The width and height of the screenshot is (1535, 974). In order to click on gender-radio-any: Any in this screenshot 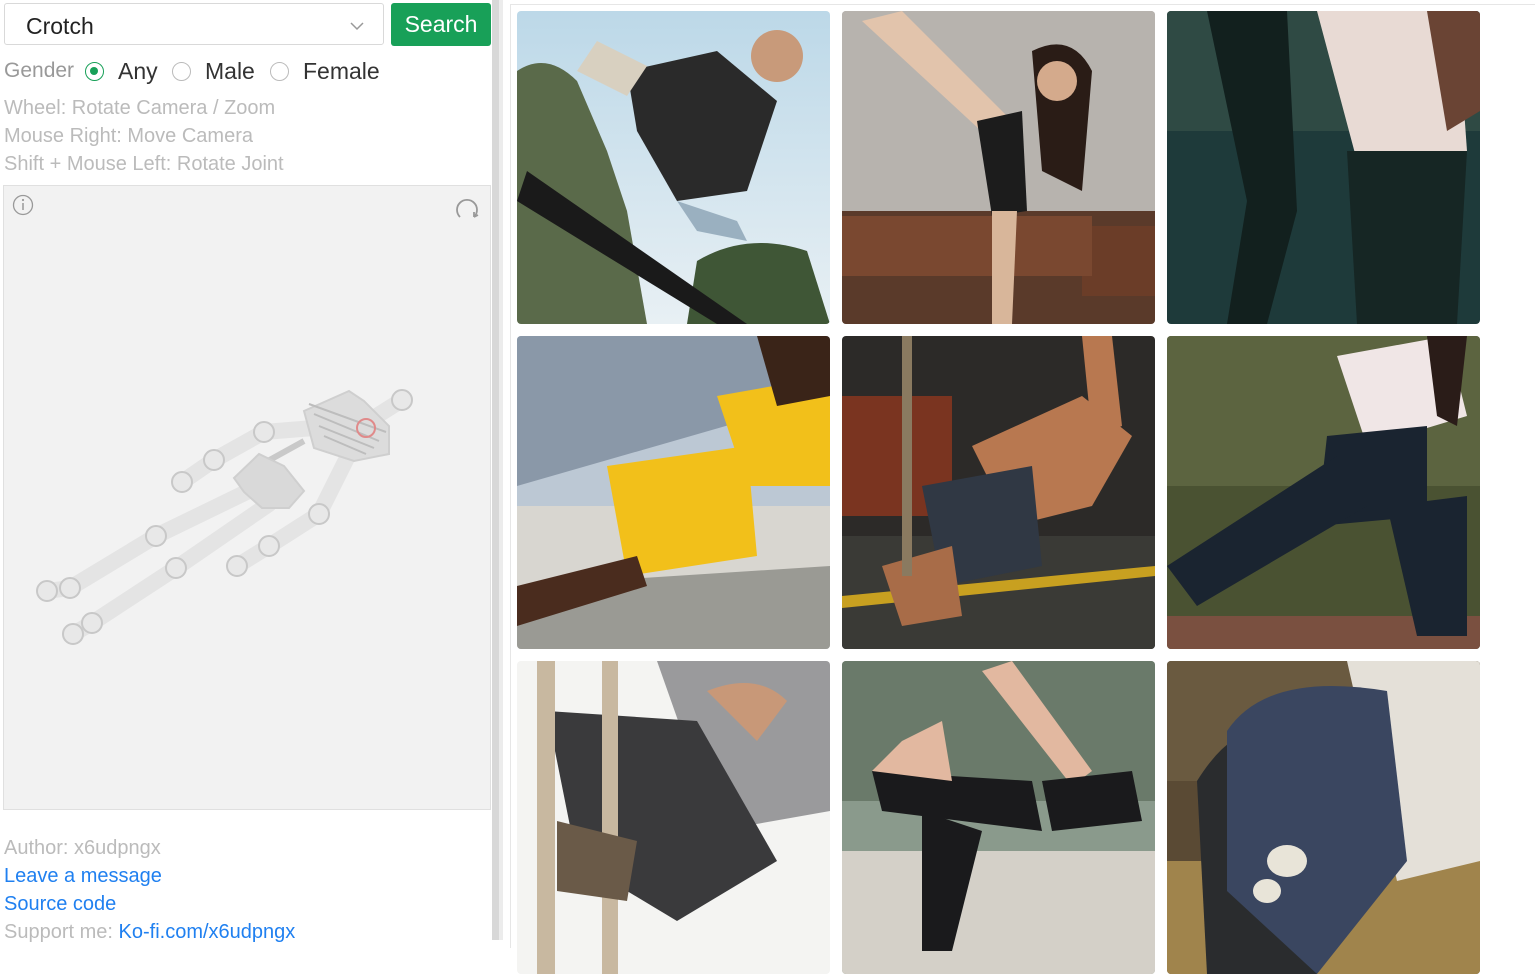, I will do `click(121, 71)`.